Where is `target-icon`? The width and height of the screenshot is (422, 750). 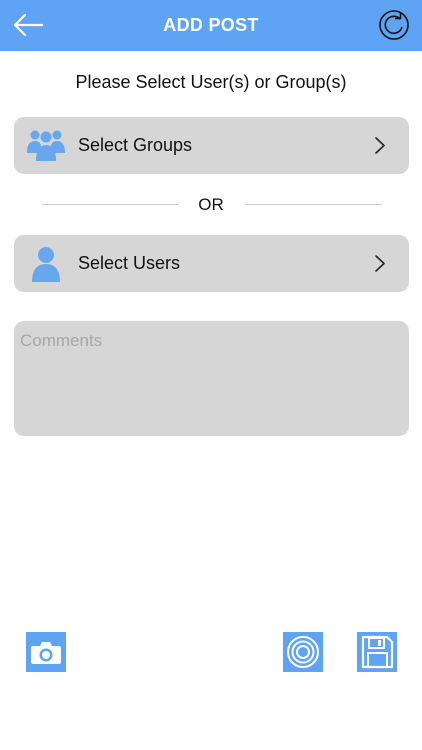 target-icon is located at coordinates (303, 652).